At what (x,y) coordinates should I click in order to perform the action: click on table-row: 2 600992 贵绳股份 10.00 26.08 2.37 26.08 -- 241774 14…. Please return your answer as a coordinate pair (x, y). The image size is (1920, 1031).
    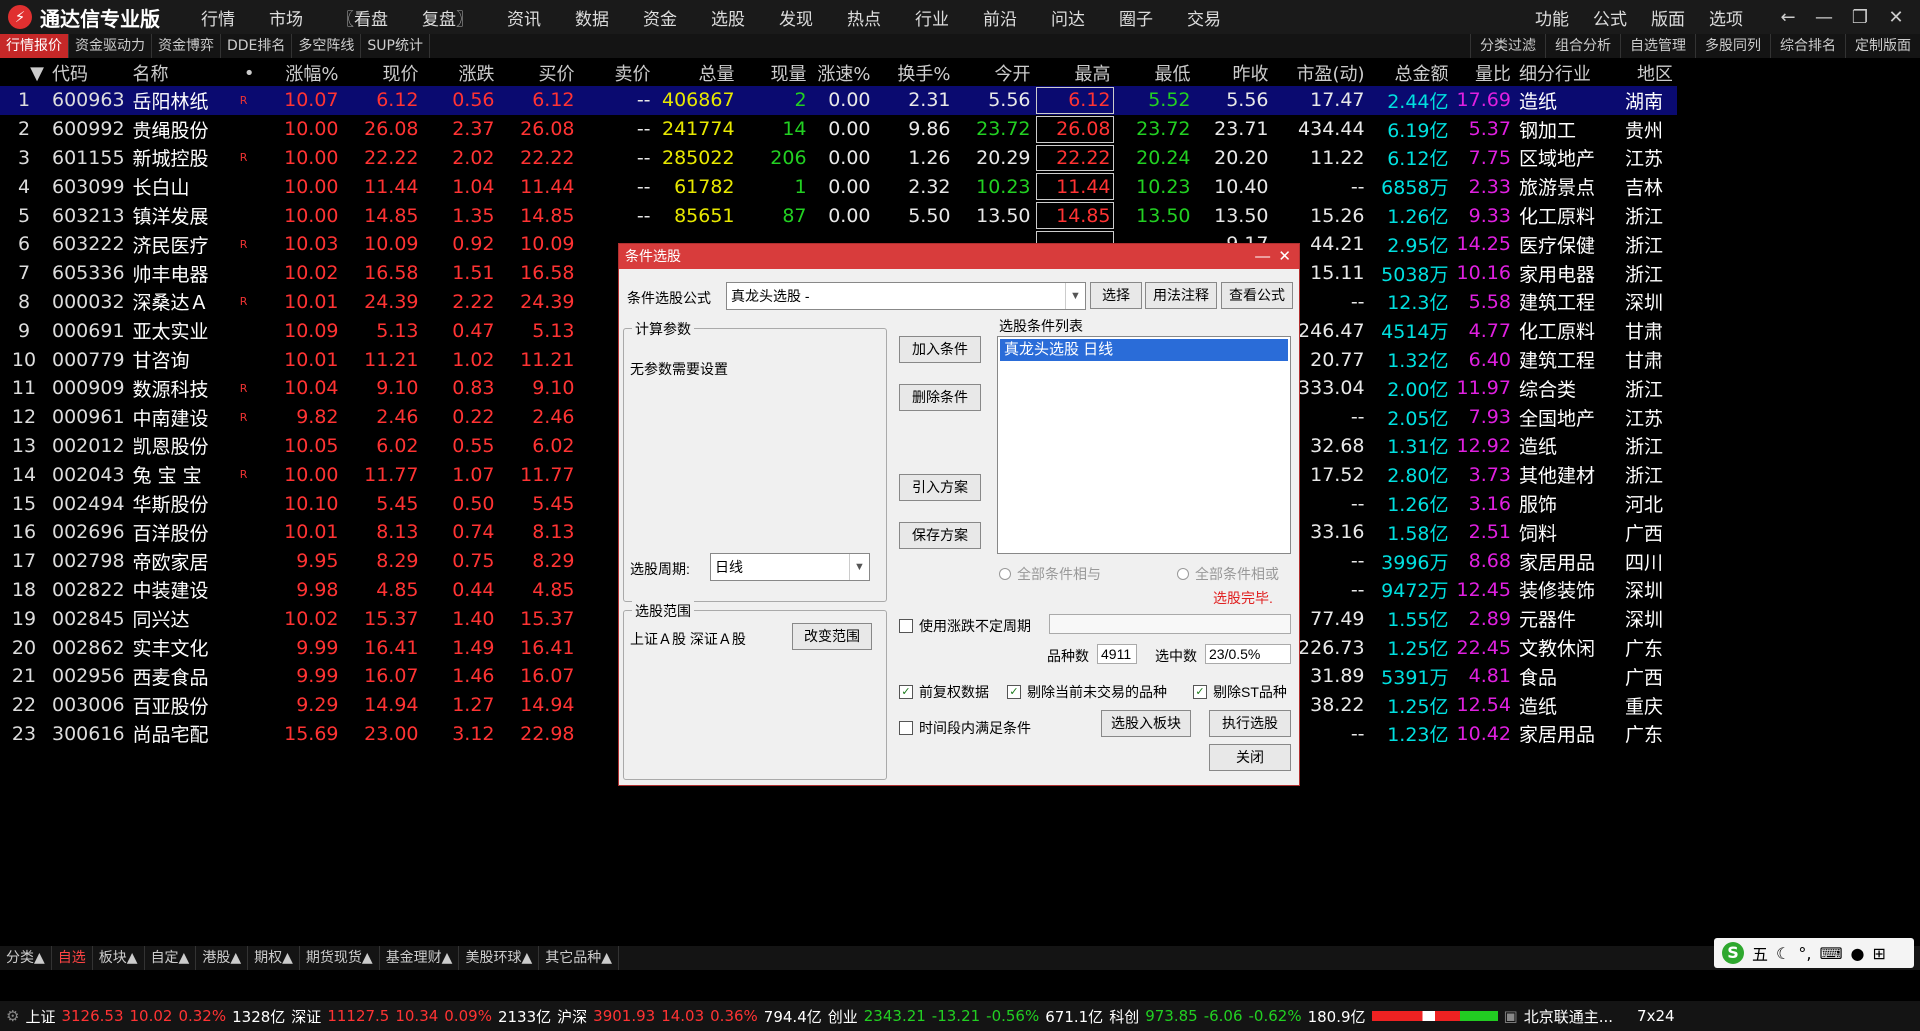
    Looking at the image, I should click on (838, 129).